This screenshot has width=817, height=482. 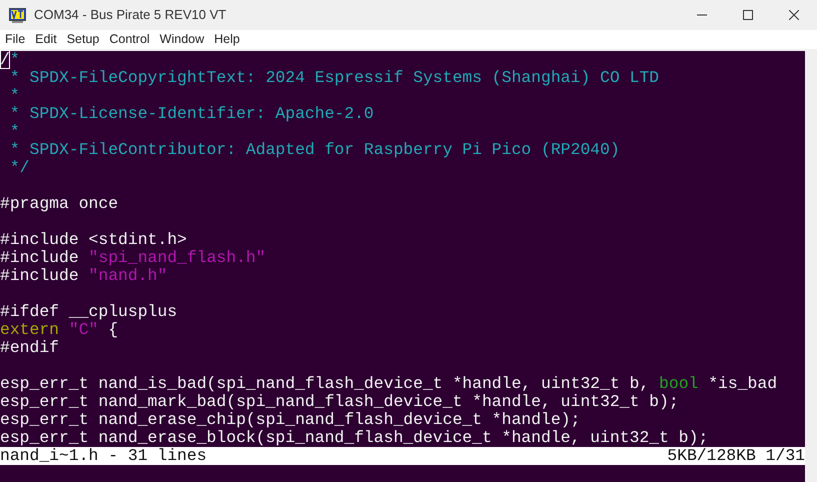 I want to click on code-line: esp_err_t nand_erase_chip(spi_nand_flash_device_t *handle);, so click(x=291, y=420).